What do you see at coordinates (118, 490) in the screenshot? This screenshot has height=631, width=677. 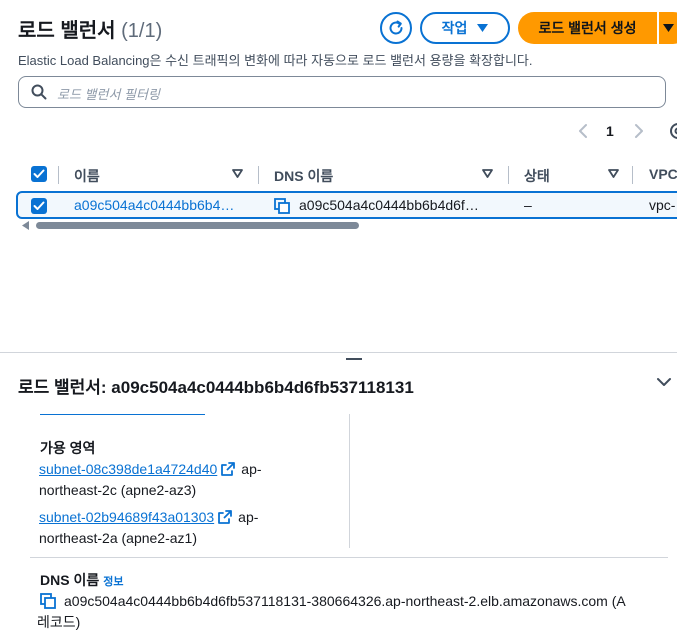 I see `subnet-az-line: northeast-2c (apne2-az3)` at bounding box center [118, 490].